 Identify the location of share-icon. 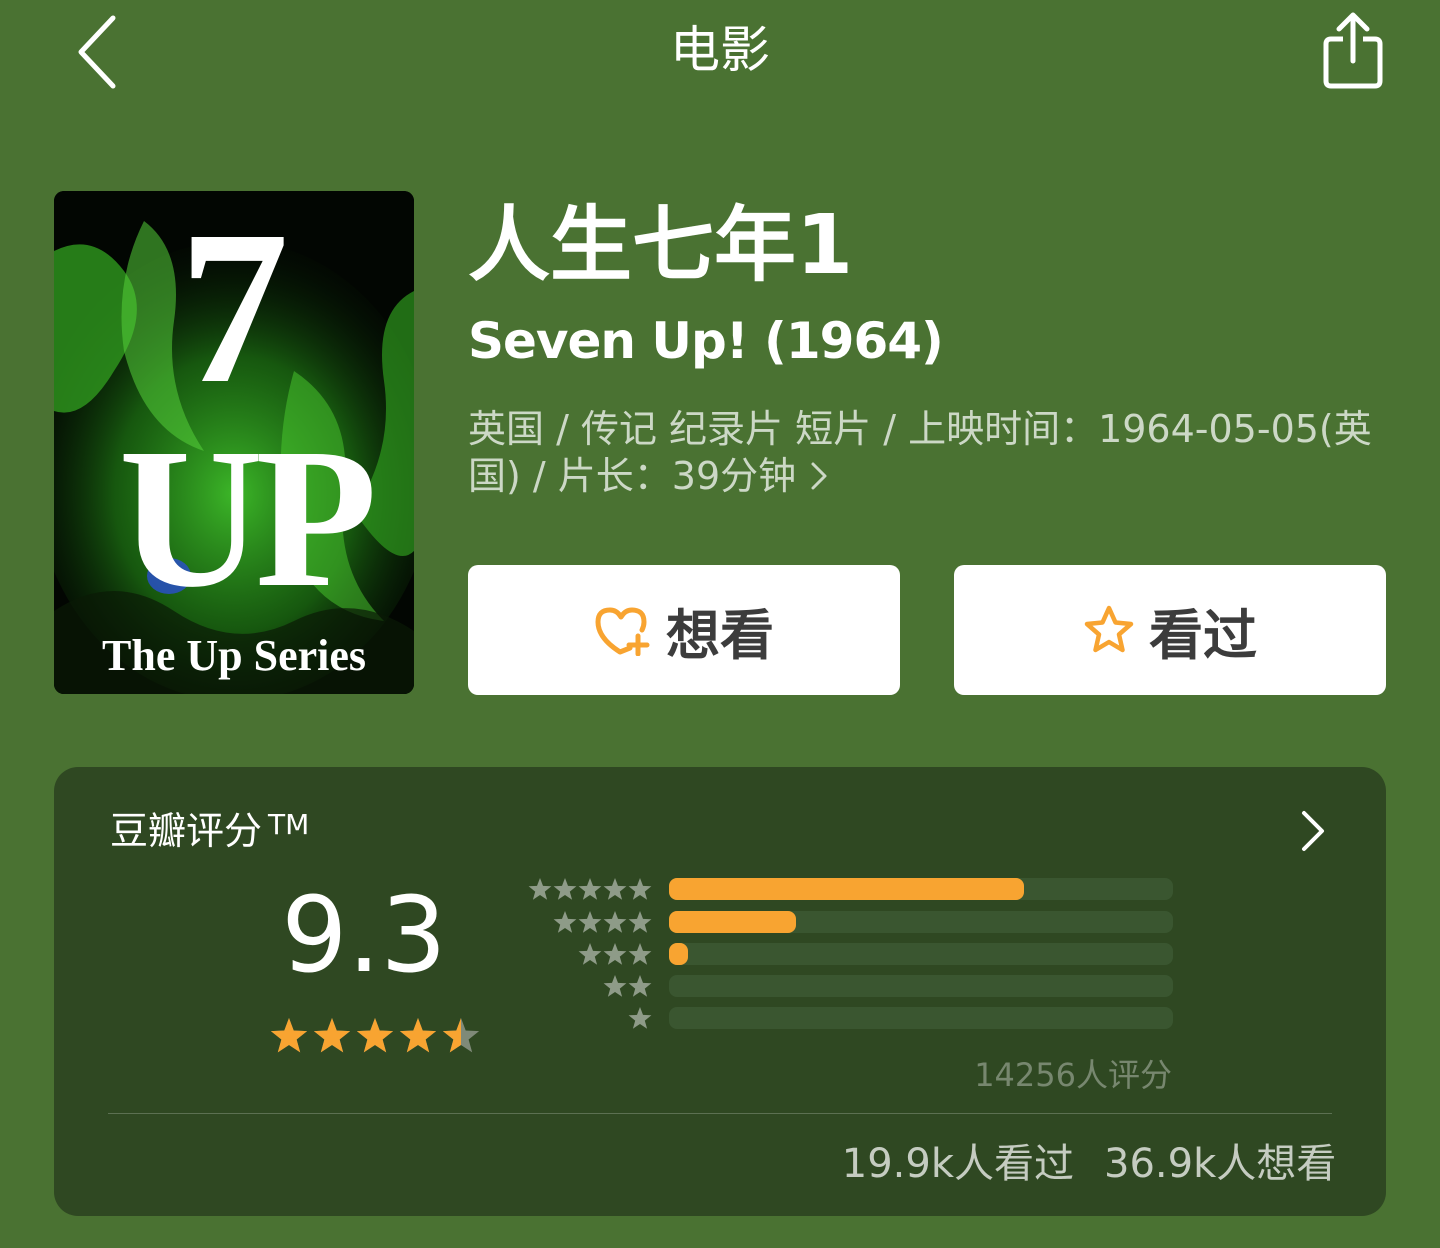
(1353, 50).